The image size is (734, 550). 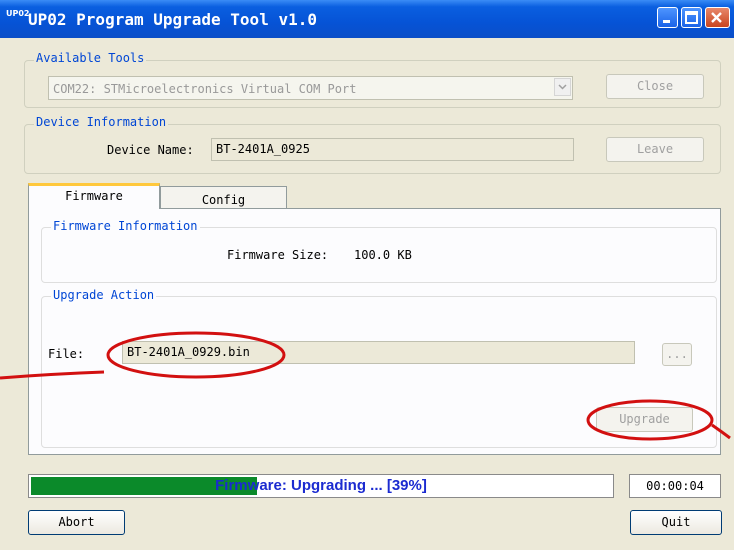 I want to click on title-bar: UP02 UP02 Program Upgrade Tool v1.0, so click(x=367, y=19).